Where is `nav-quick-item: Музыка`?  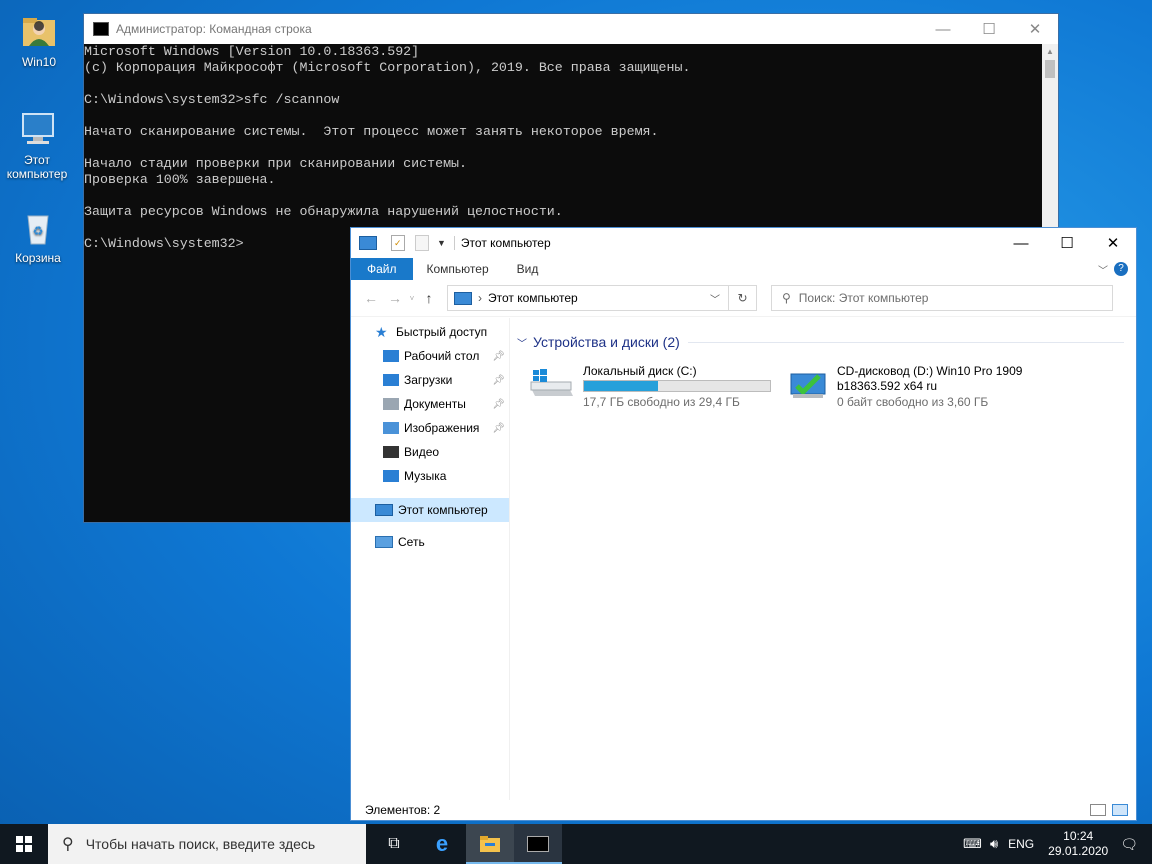 nav-quick-item: Музыка is located at coordinates (430, 476).